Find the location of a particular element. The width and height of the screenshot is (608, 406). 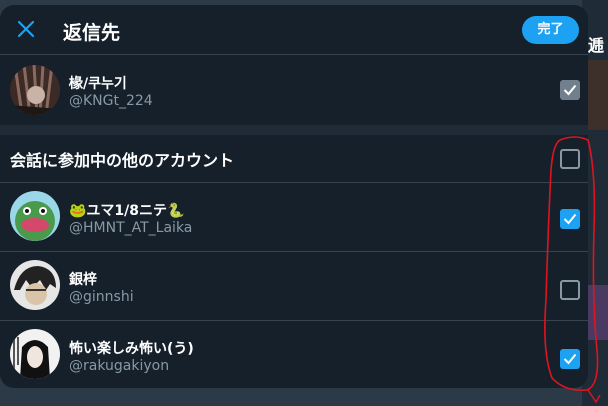

account-name: 怖い楽しみ怖い(う) is located at coordinates (131, 349).